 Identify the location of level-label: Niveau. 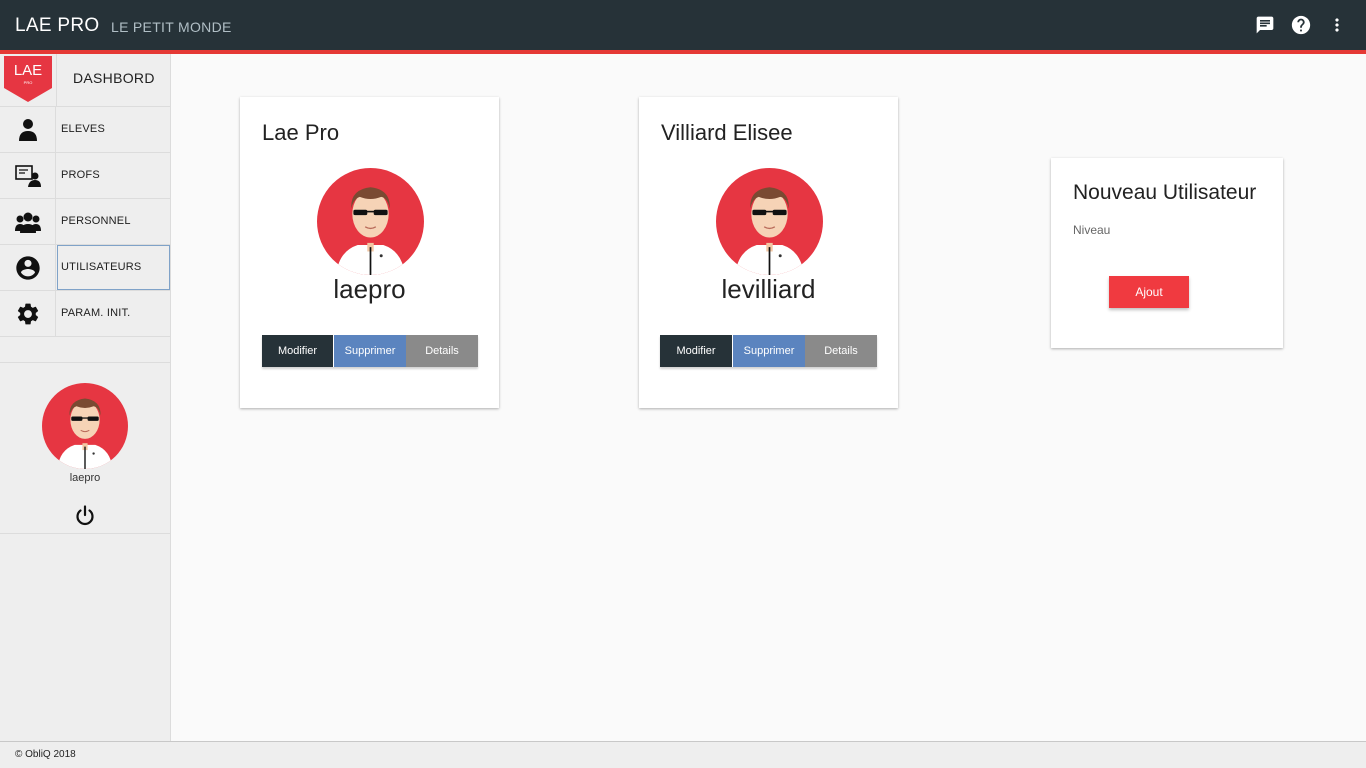
(1092, 230).